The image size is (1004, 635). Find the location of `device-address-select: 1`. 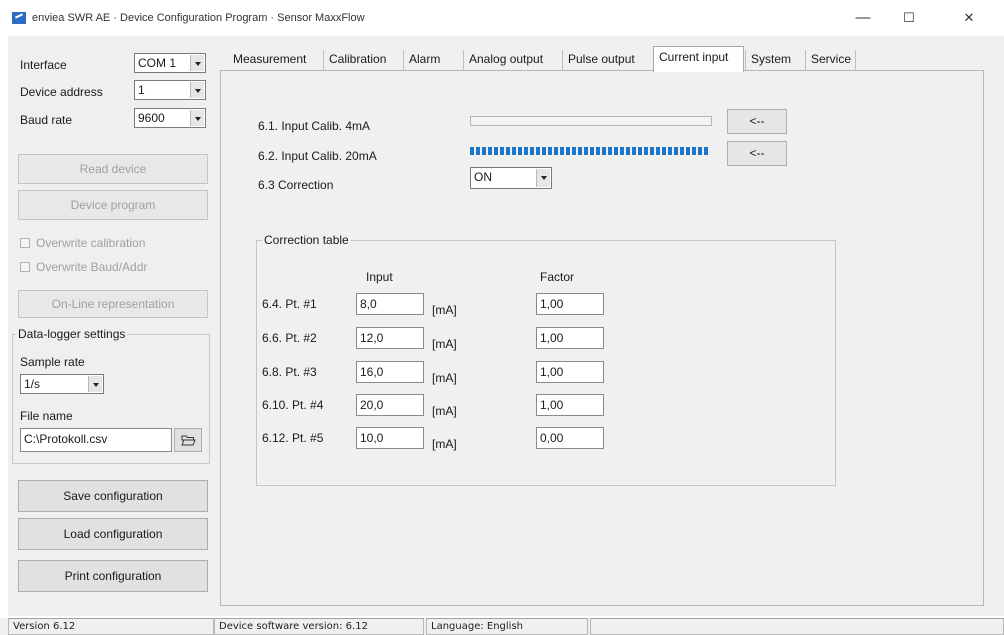

device-address-select: 1 is located at coordinates (170, 90).